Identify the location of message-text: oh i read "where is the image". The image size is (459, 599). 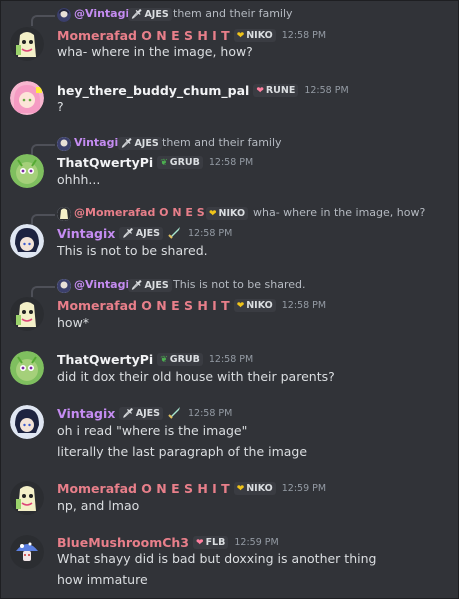
(152, 430).